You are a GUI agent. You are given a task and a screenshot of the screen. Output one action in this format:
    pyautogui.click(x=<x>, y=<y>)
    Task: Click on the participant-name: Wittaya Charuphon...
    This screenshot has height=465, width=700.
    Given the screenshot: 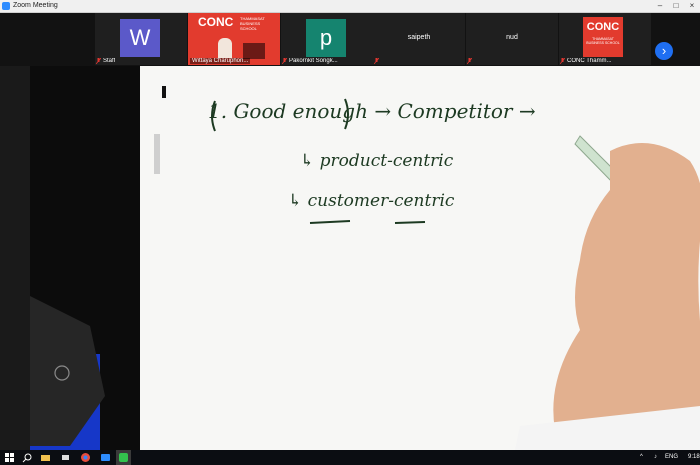 What is the action you would take?
    pyautogui.click(x=220, y=61)
    